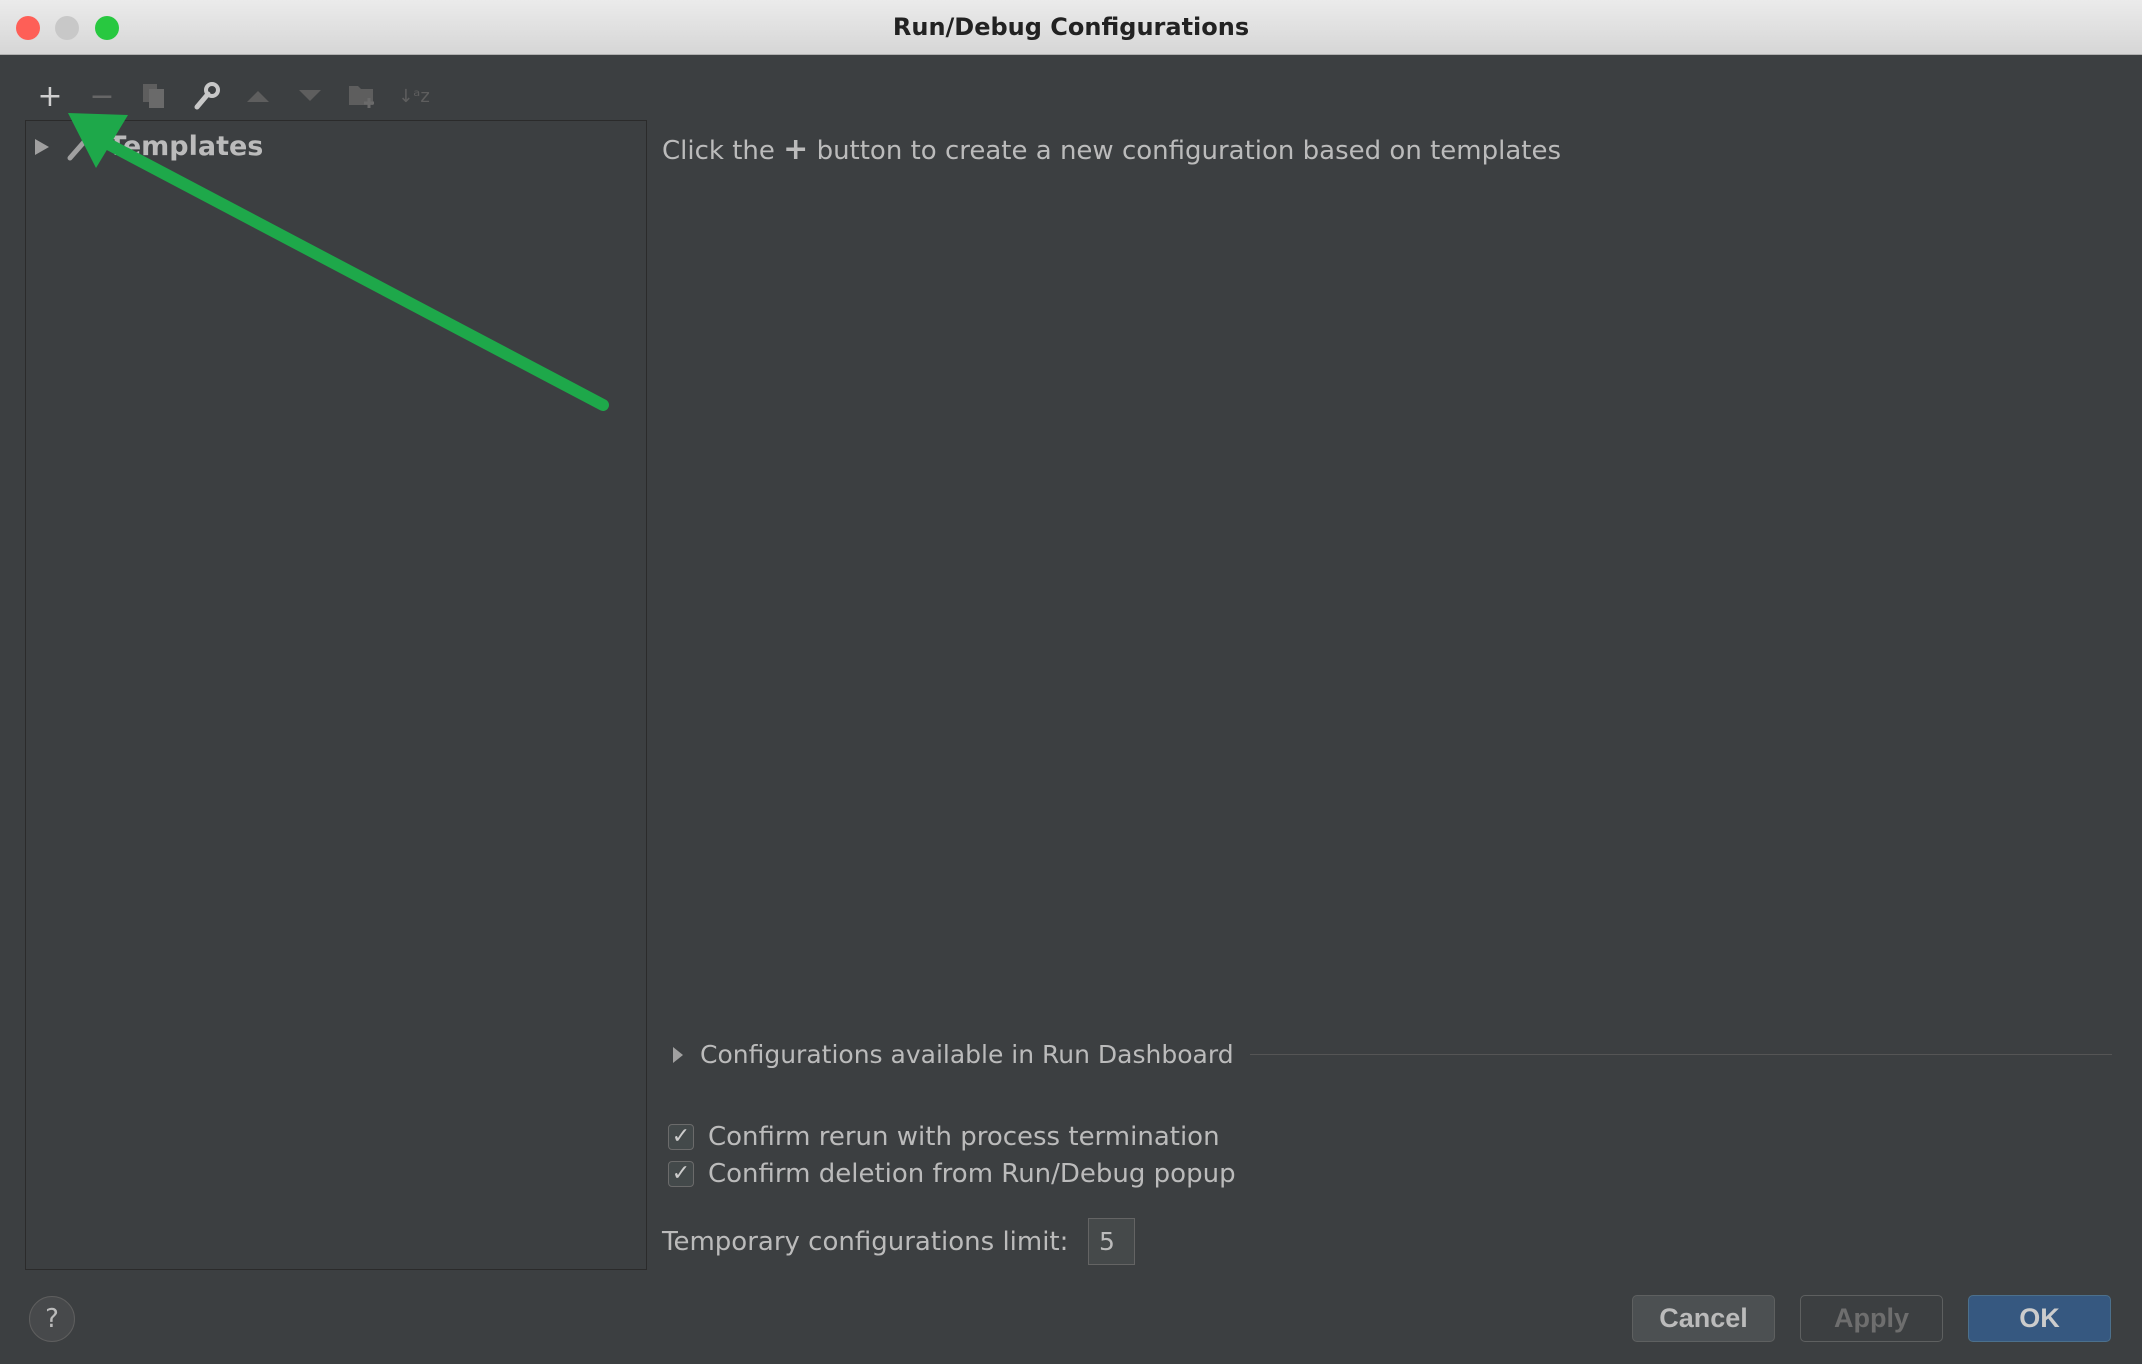 The width and height of the screenshot is (2142, 1364). I want to click on divider, so click(1680, 1054).